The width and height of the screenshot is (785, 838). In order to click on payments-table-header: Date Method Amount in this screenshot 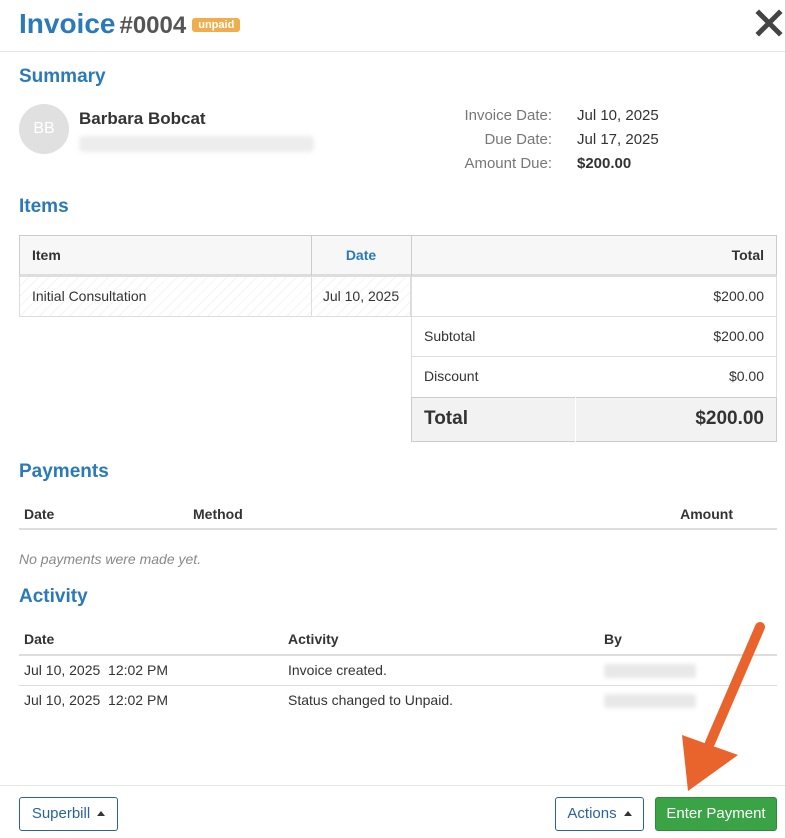, I will do `click(398, 517)`.